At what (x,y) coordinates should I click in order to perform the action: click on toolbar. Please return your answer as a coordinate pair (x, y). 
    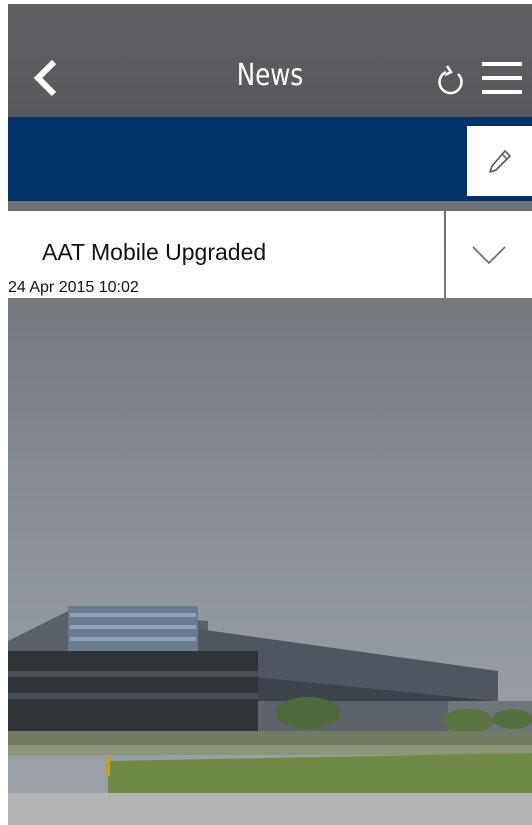
    Looking at the image, I should click on (270, 159).